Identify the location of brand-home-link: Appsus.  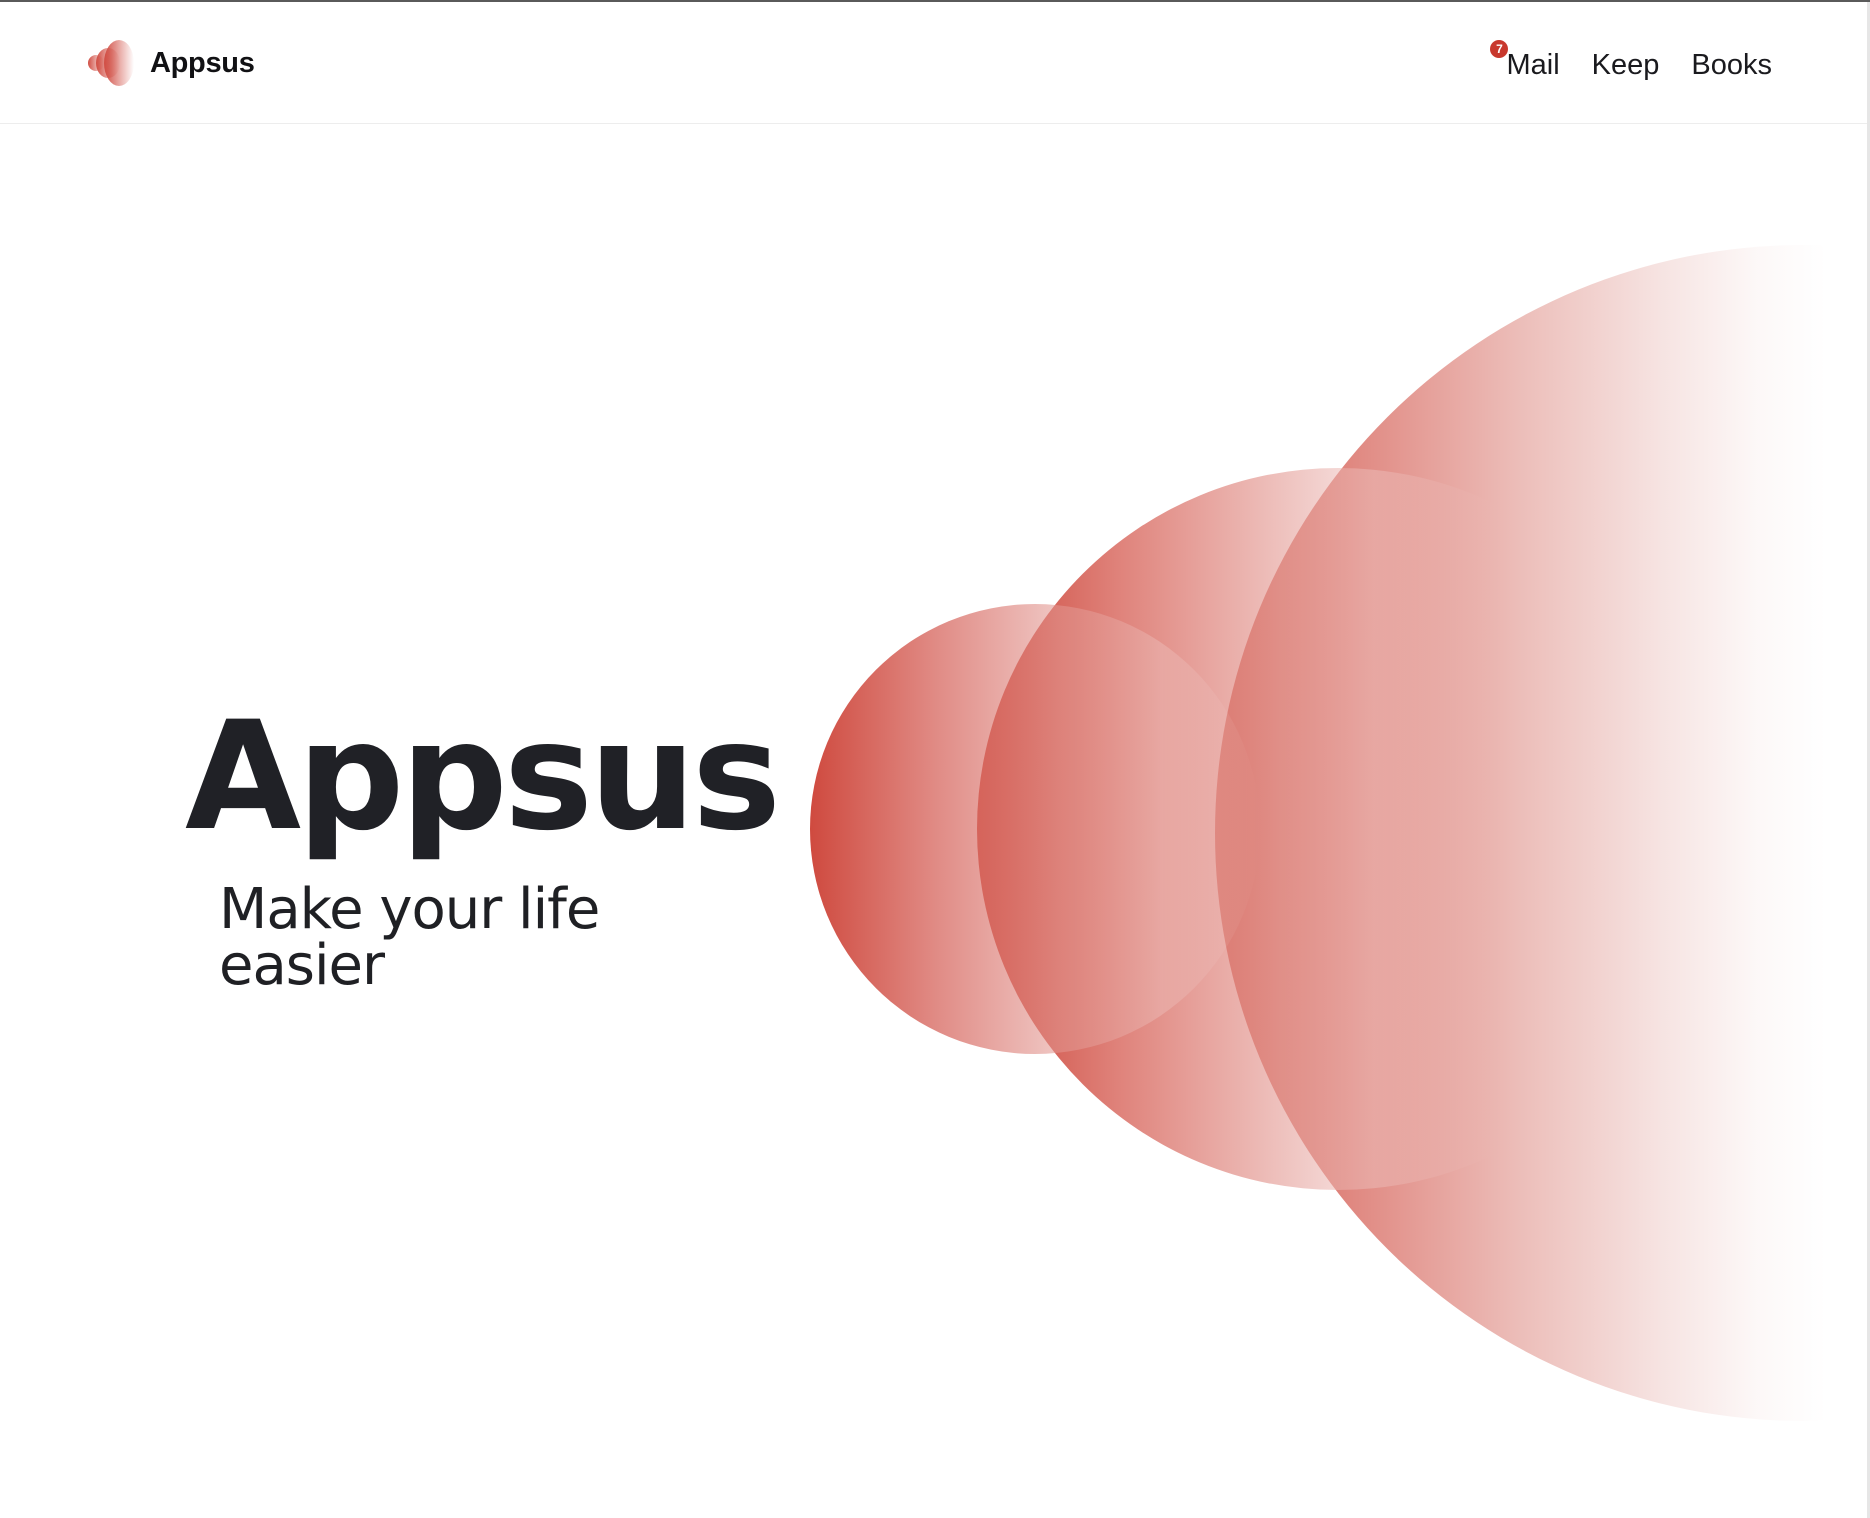
(171, 63).